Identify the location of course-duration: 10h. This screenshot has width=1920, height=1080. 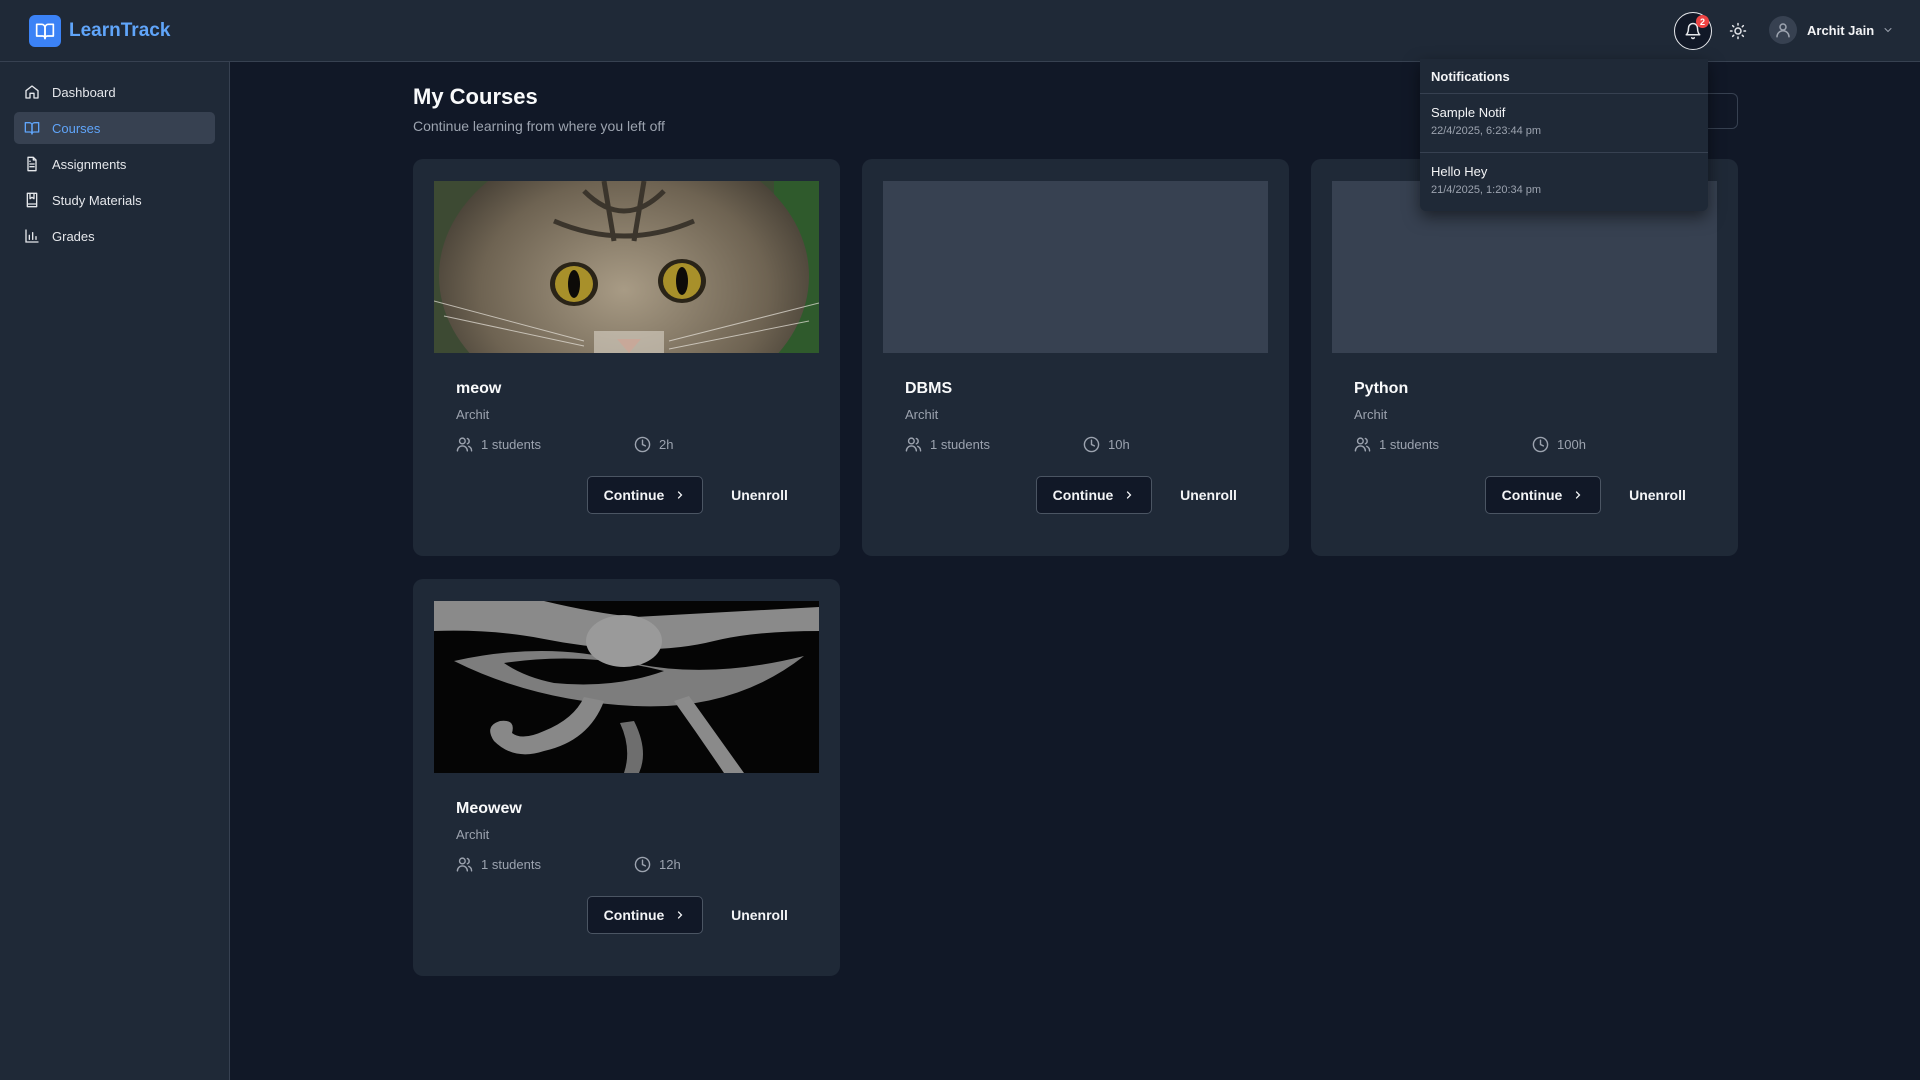
(1106, 444).